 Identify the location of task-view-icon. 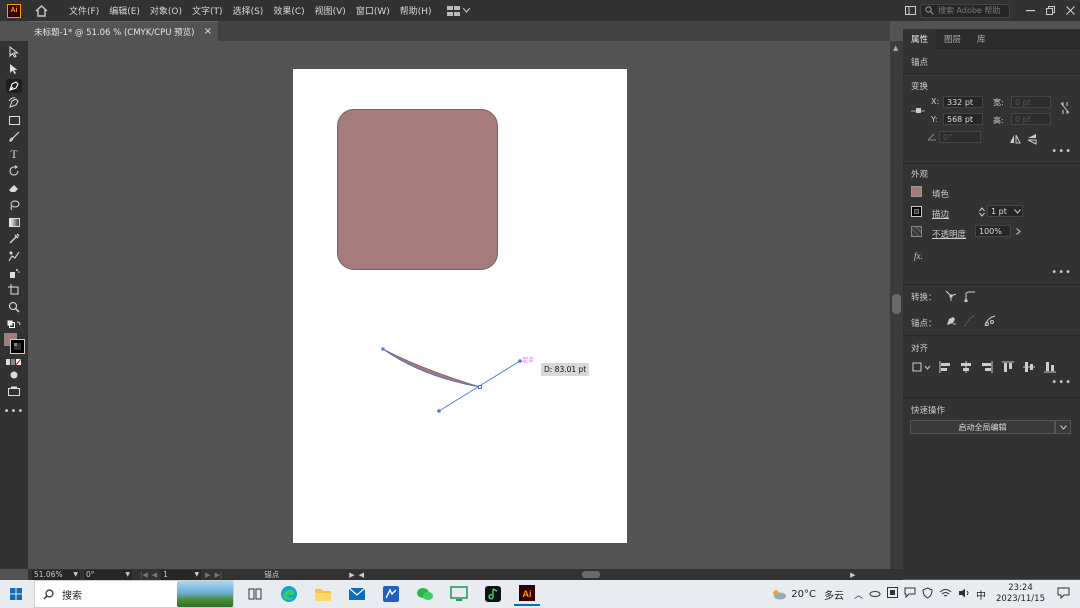
(255, 594).